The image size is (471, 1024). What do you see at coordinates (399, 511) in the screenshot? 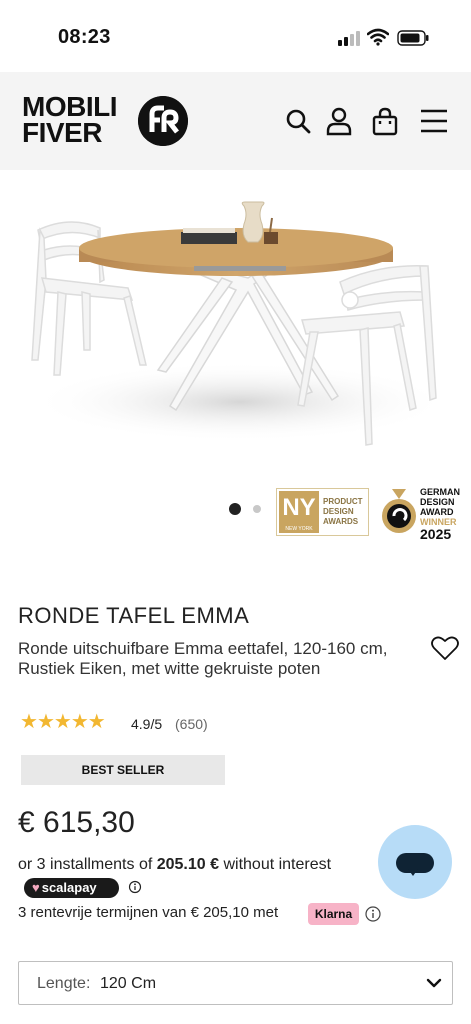
I see `award-medal-icon` at bounding box center [399, 511].